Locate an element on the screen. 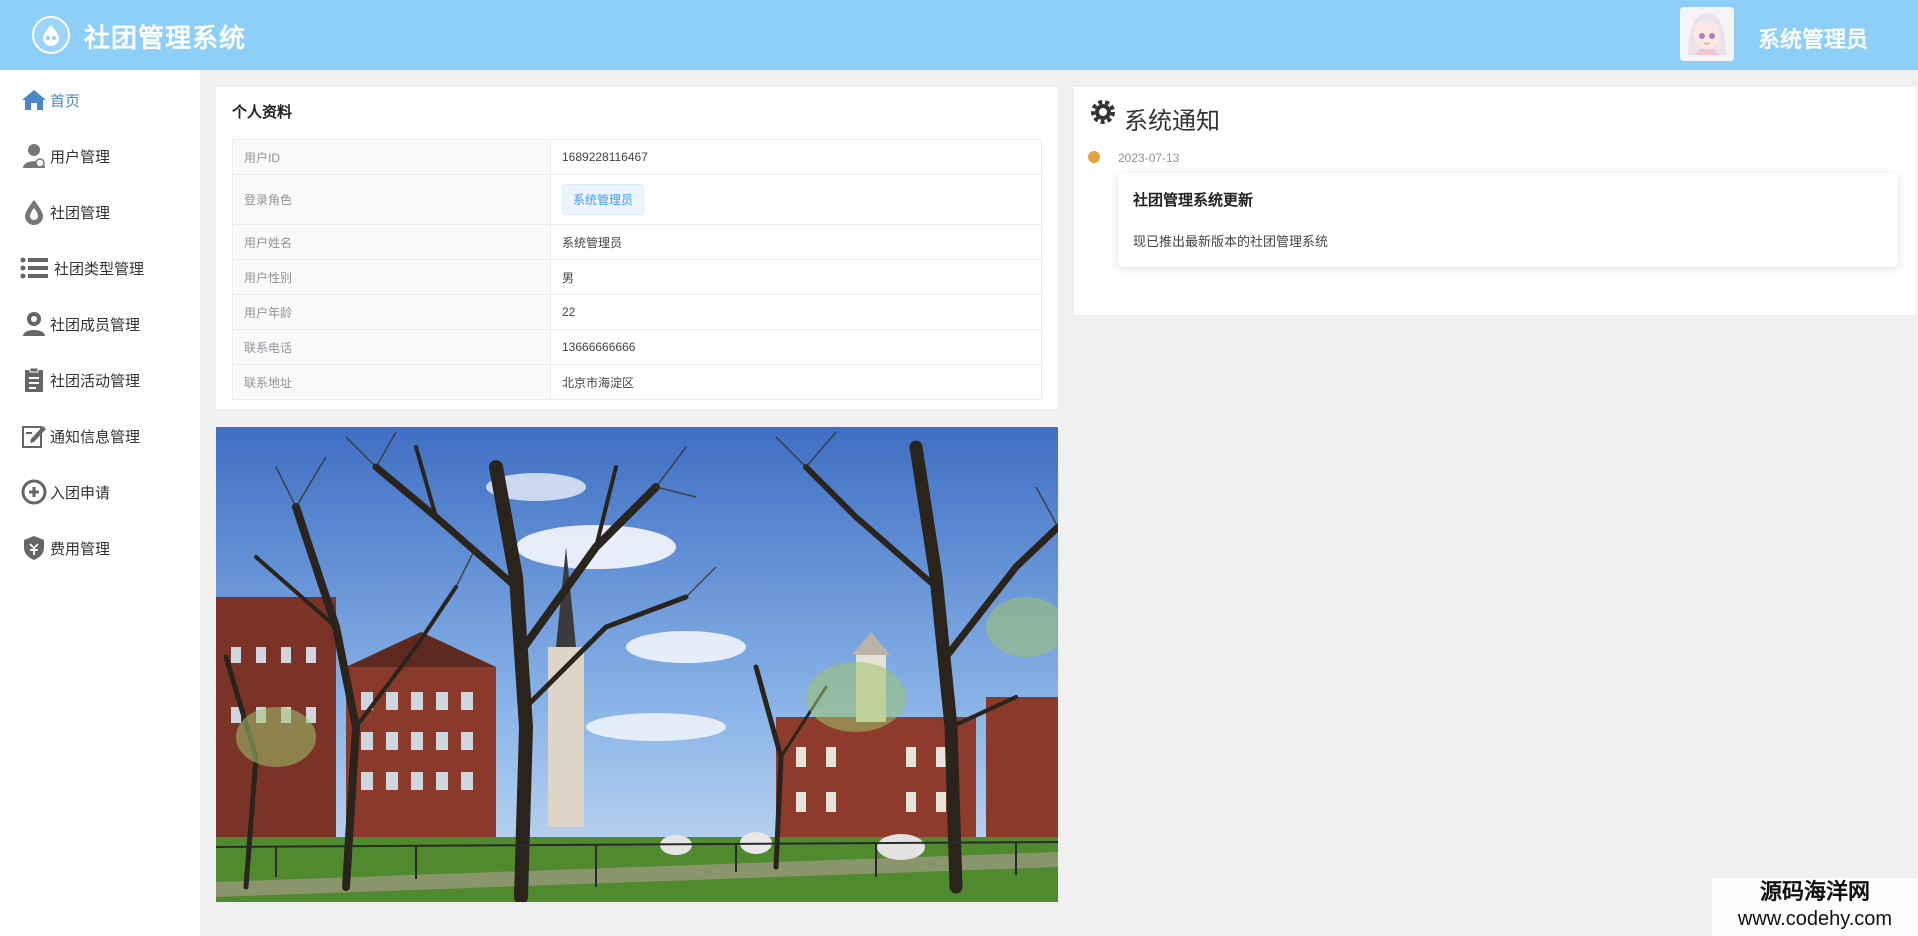 The height and width of the screenshot is (936, 1918). table-row: 联系电话 13666666666 is located at coordinates (637, 347).